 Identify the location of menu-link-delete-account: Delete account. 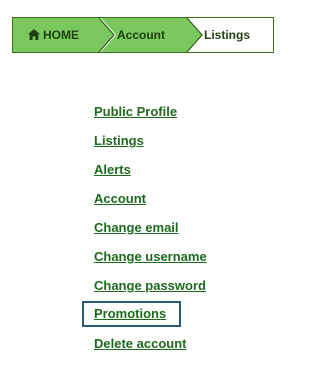
(140, 344).